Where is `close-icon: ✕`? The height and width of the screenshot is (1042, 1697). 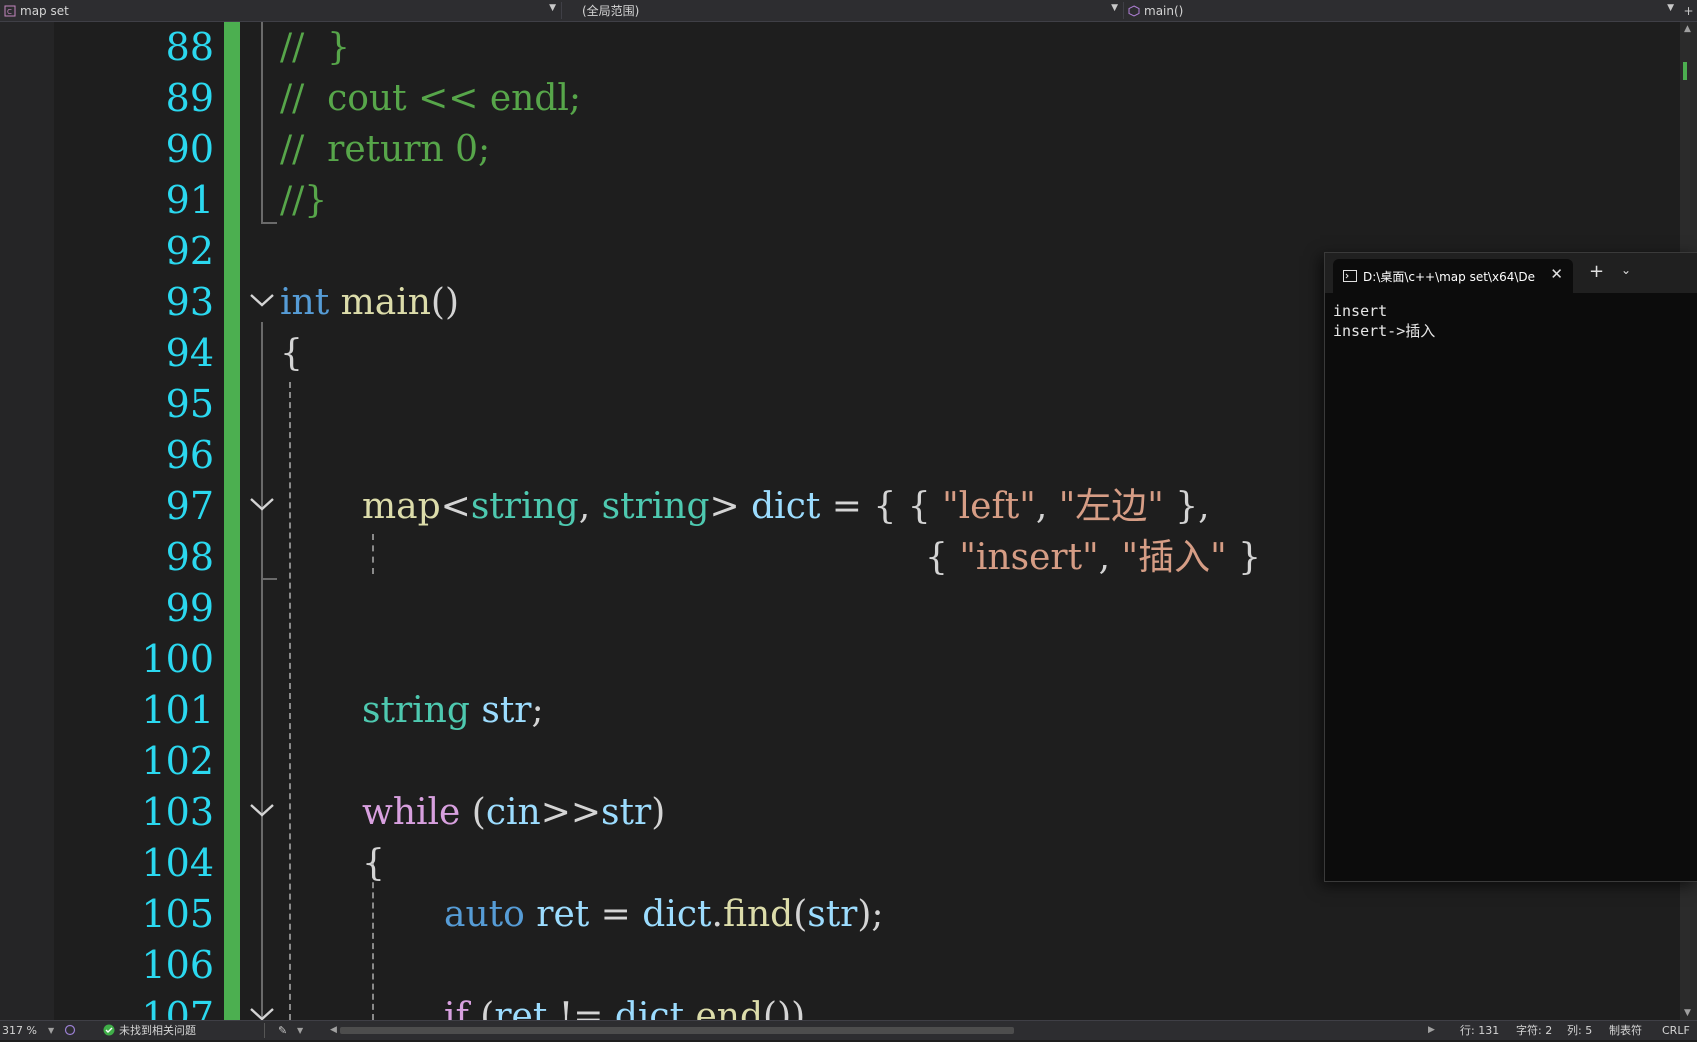 close-icon: ✕ is located at coordinates (1556, 274).